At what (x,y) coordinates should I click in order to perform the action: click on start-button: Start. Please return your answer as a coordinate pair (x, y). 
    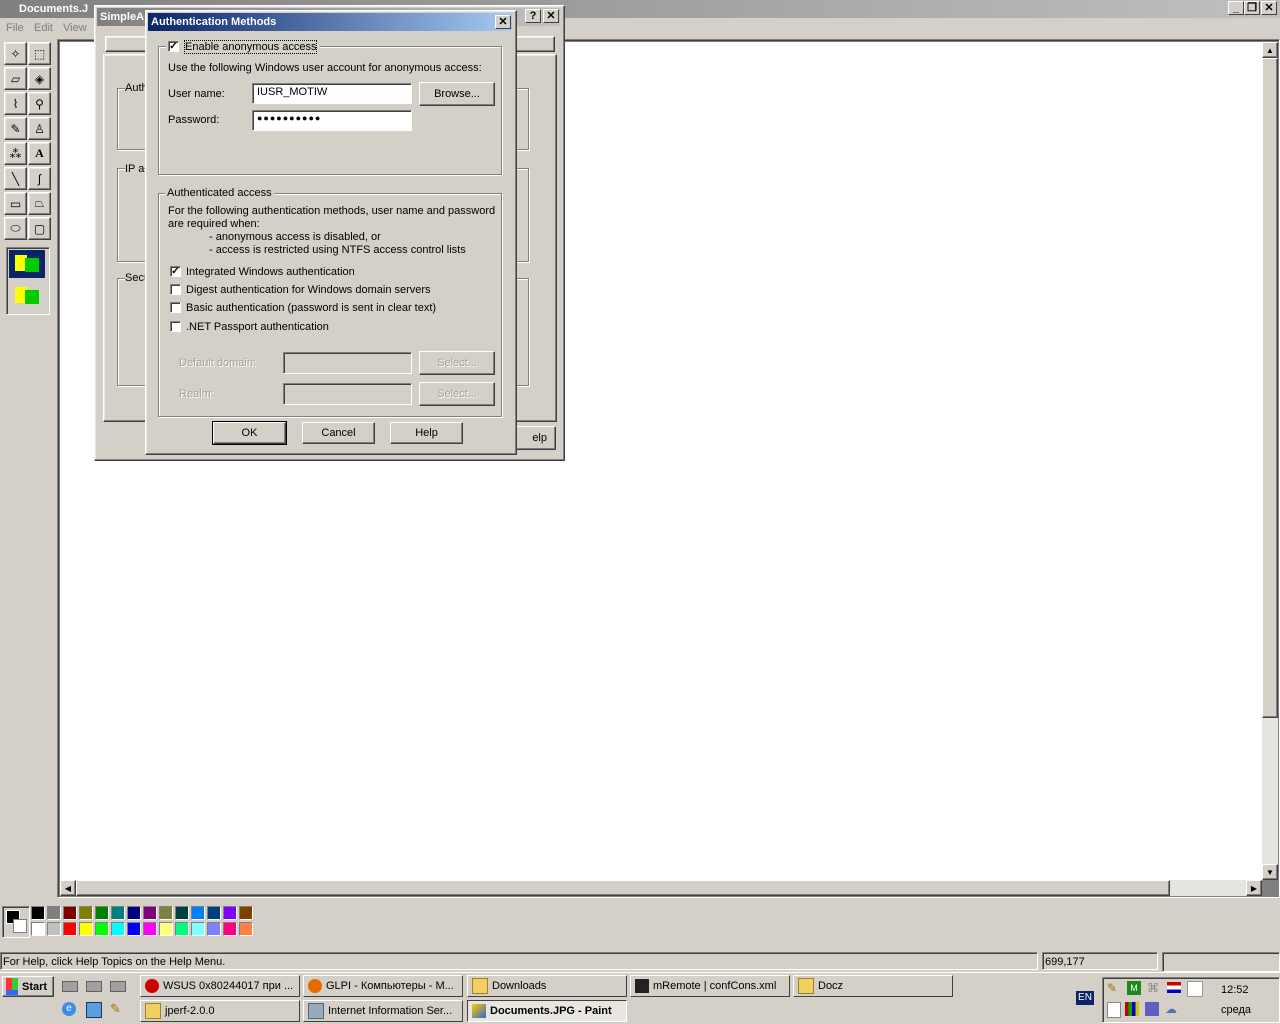
    Looking at the image, I should click on (28, 986).